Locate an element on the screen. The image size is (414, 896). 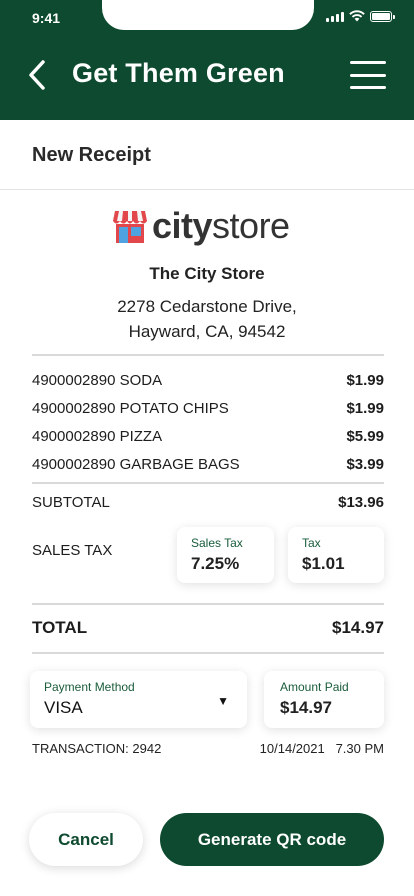
transaction-time: 7.30 PM is located at coordinates (359, 748).